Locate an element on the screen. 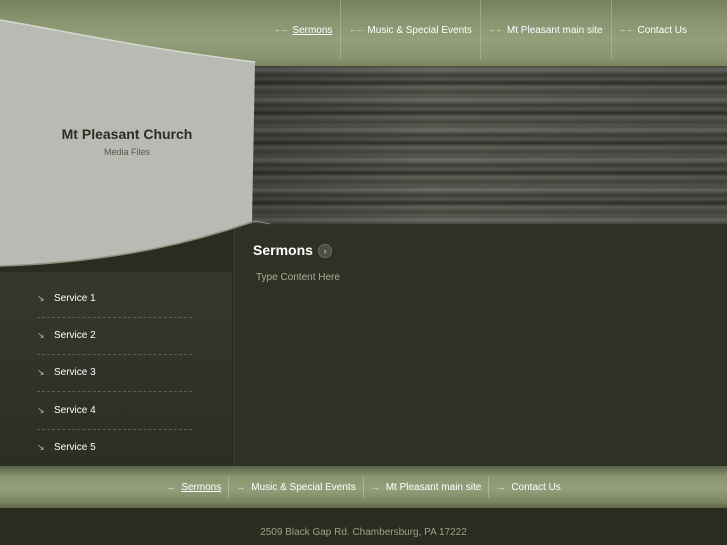 The width and height of the screenshot is (727, 545). bottom-nav-label: Music & Special Events is located at coordinates (303, 487).